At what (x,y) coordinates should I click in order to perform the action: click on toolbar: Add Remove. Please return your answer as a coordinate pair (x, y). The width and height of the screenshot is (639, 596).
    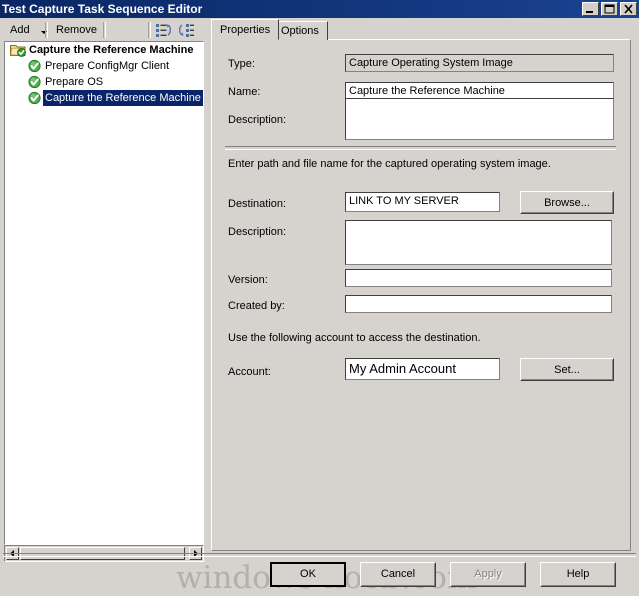
    Looking at the image, I should click on (104, 29).